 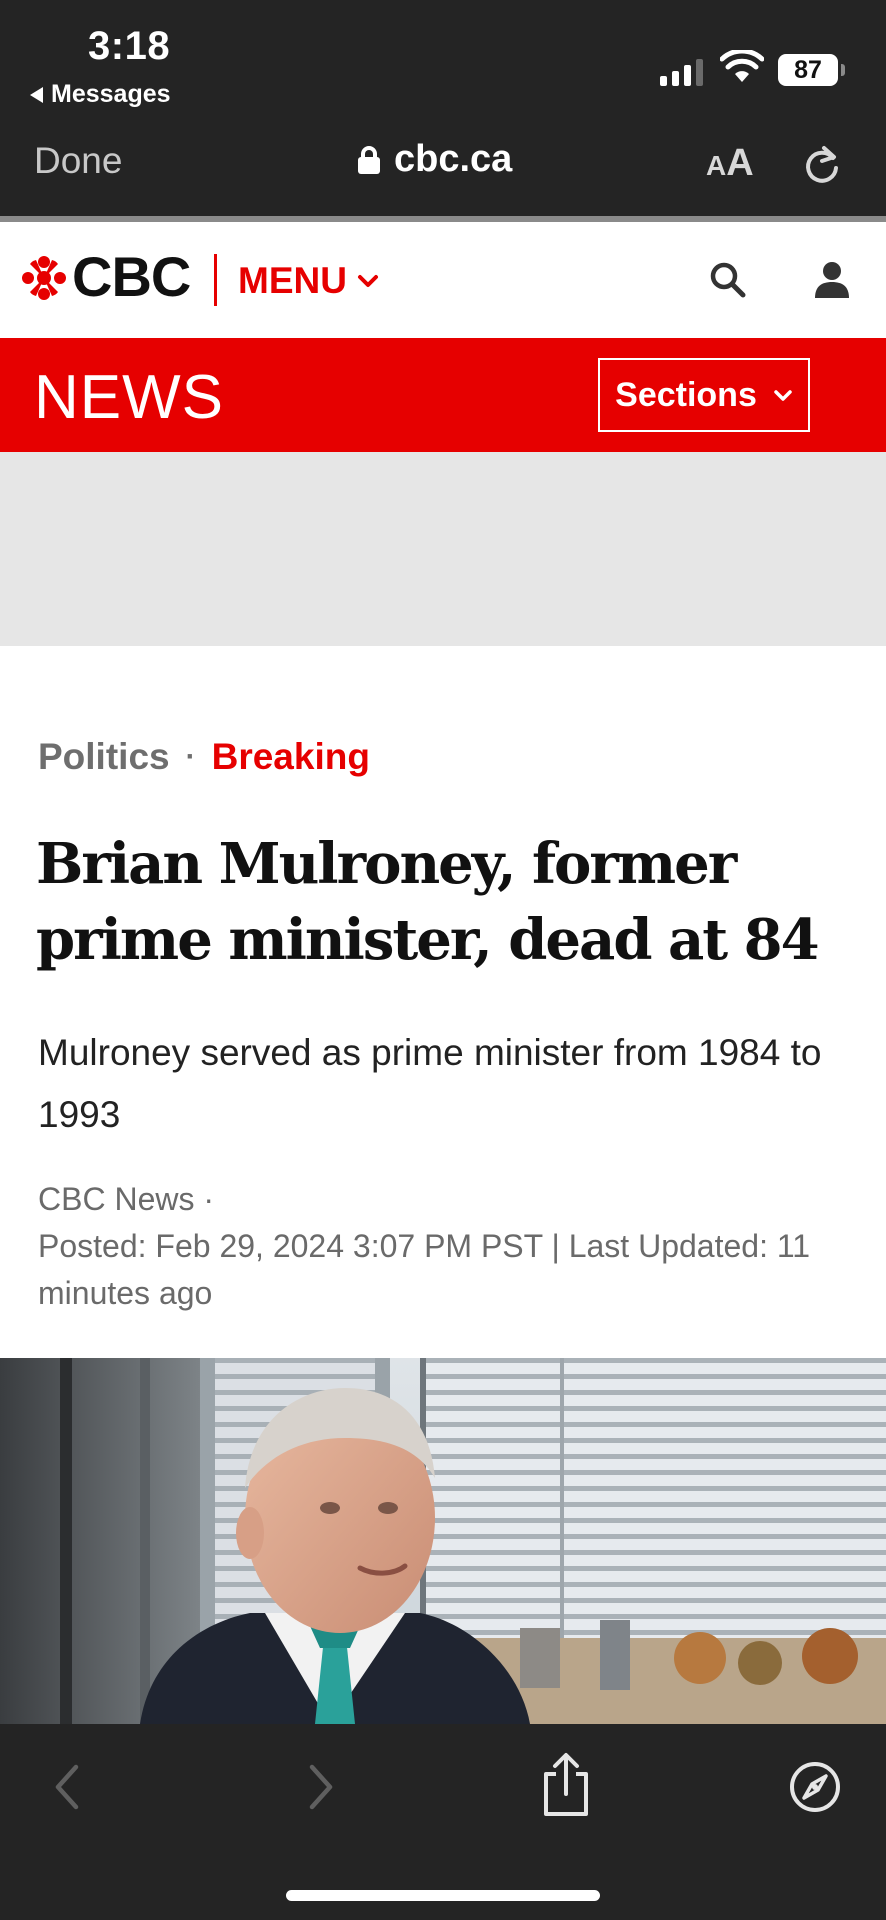 I want to click on battery-icon: 87, so click(x=811, y=70).